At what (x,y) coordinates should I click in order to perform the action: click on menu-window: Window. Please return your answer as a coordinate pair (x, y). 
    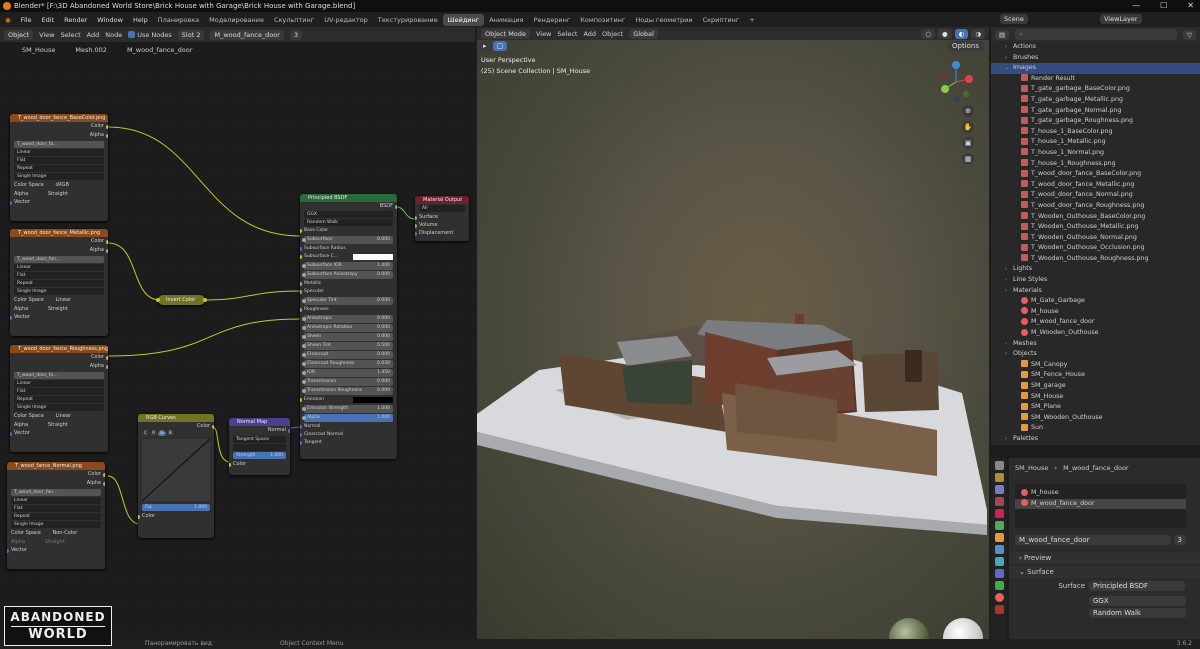
    Looking at the image, I should click on (110, 20).